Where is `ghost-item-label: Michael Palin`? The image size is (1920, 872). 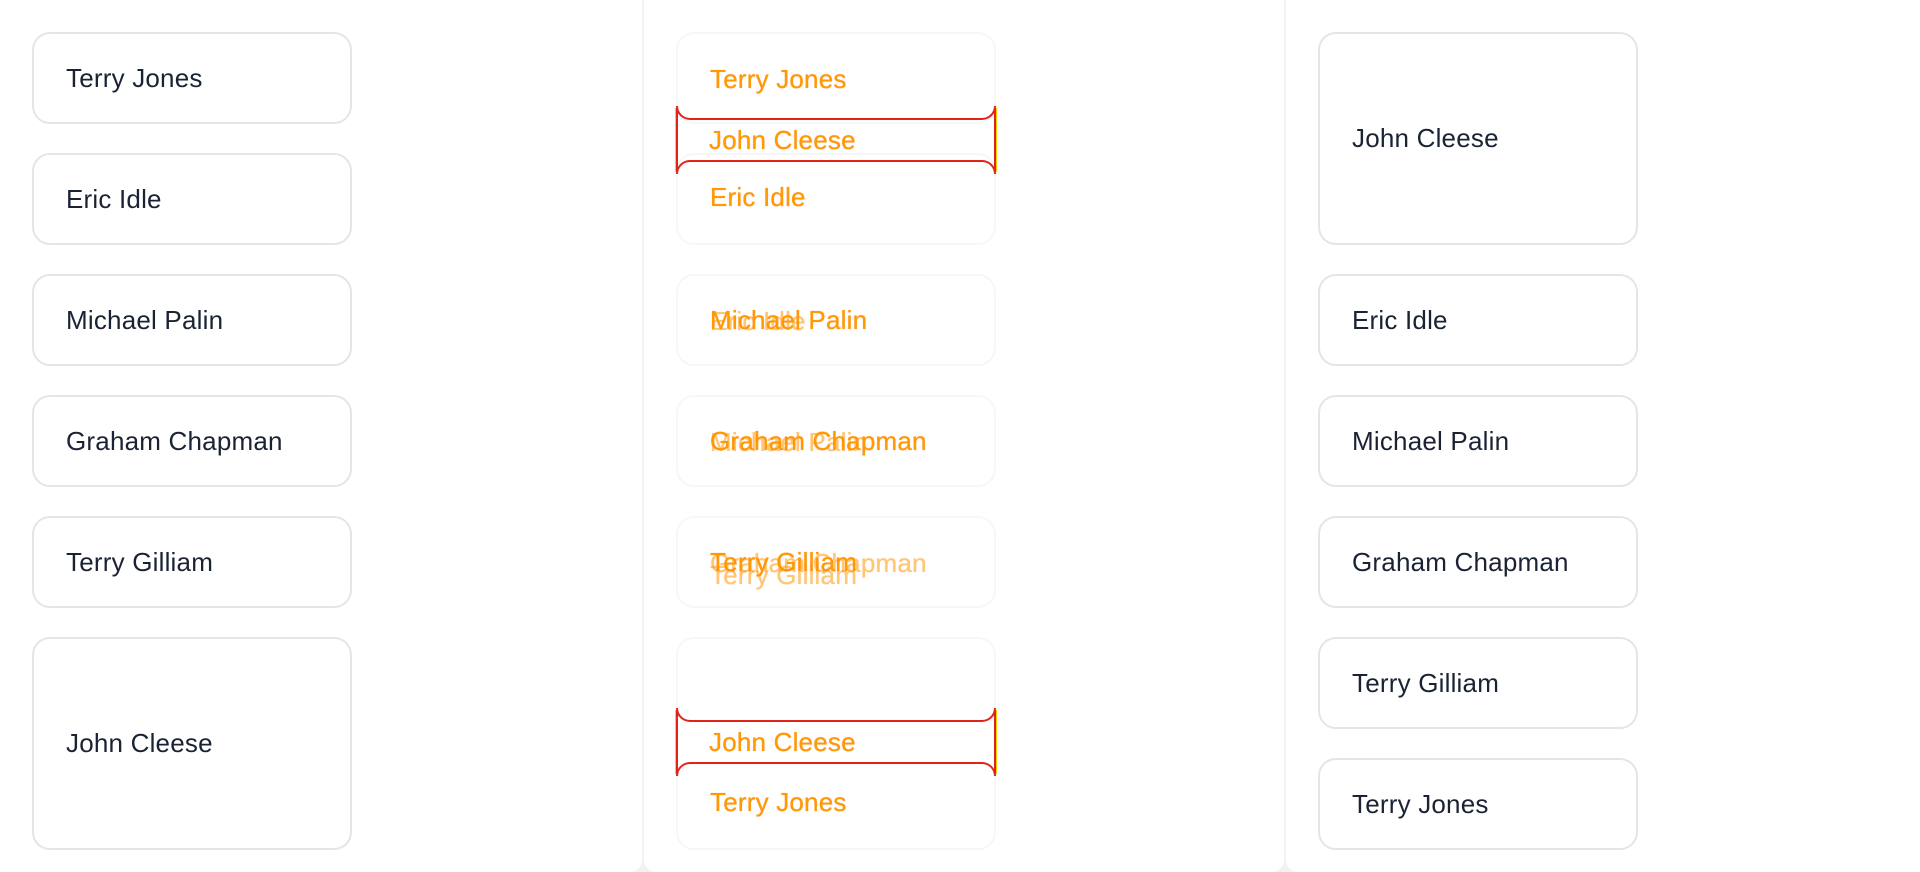
ghost-item-label: Michael Palin is located at coordinates (789, 319).